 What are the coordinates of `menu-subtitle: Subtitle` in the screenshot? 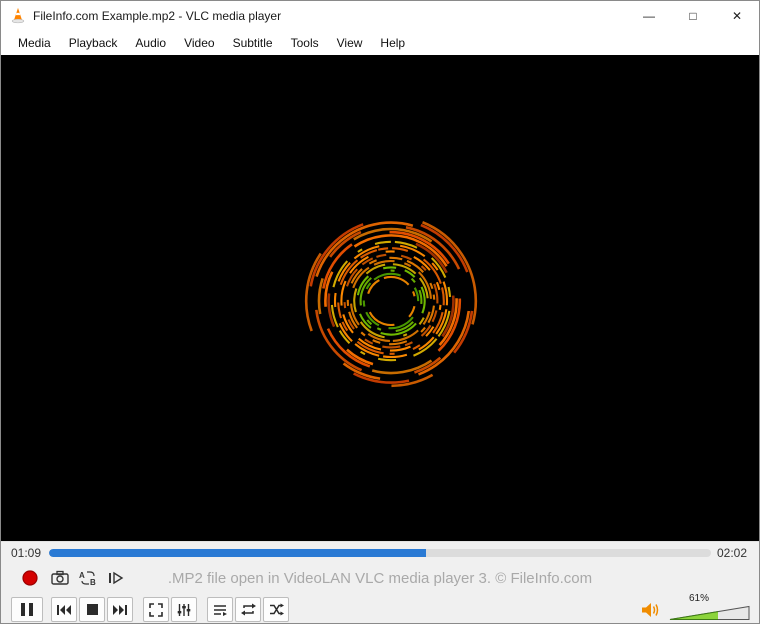 It's located at (253, 43).